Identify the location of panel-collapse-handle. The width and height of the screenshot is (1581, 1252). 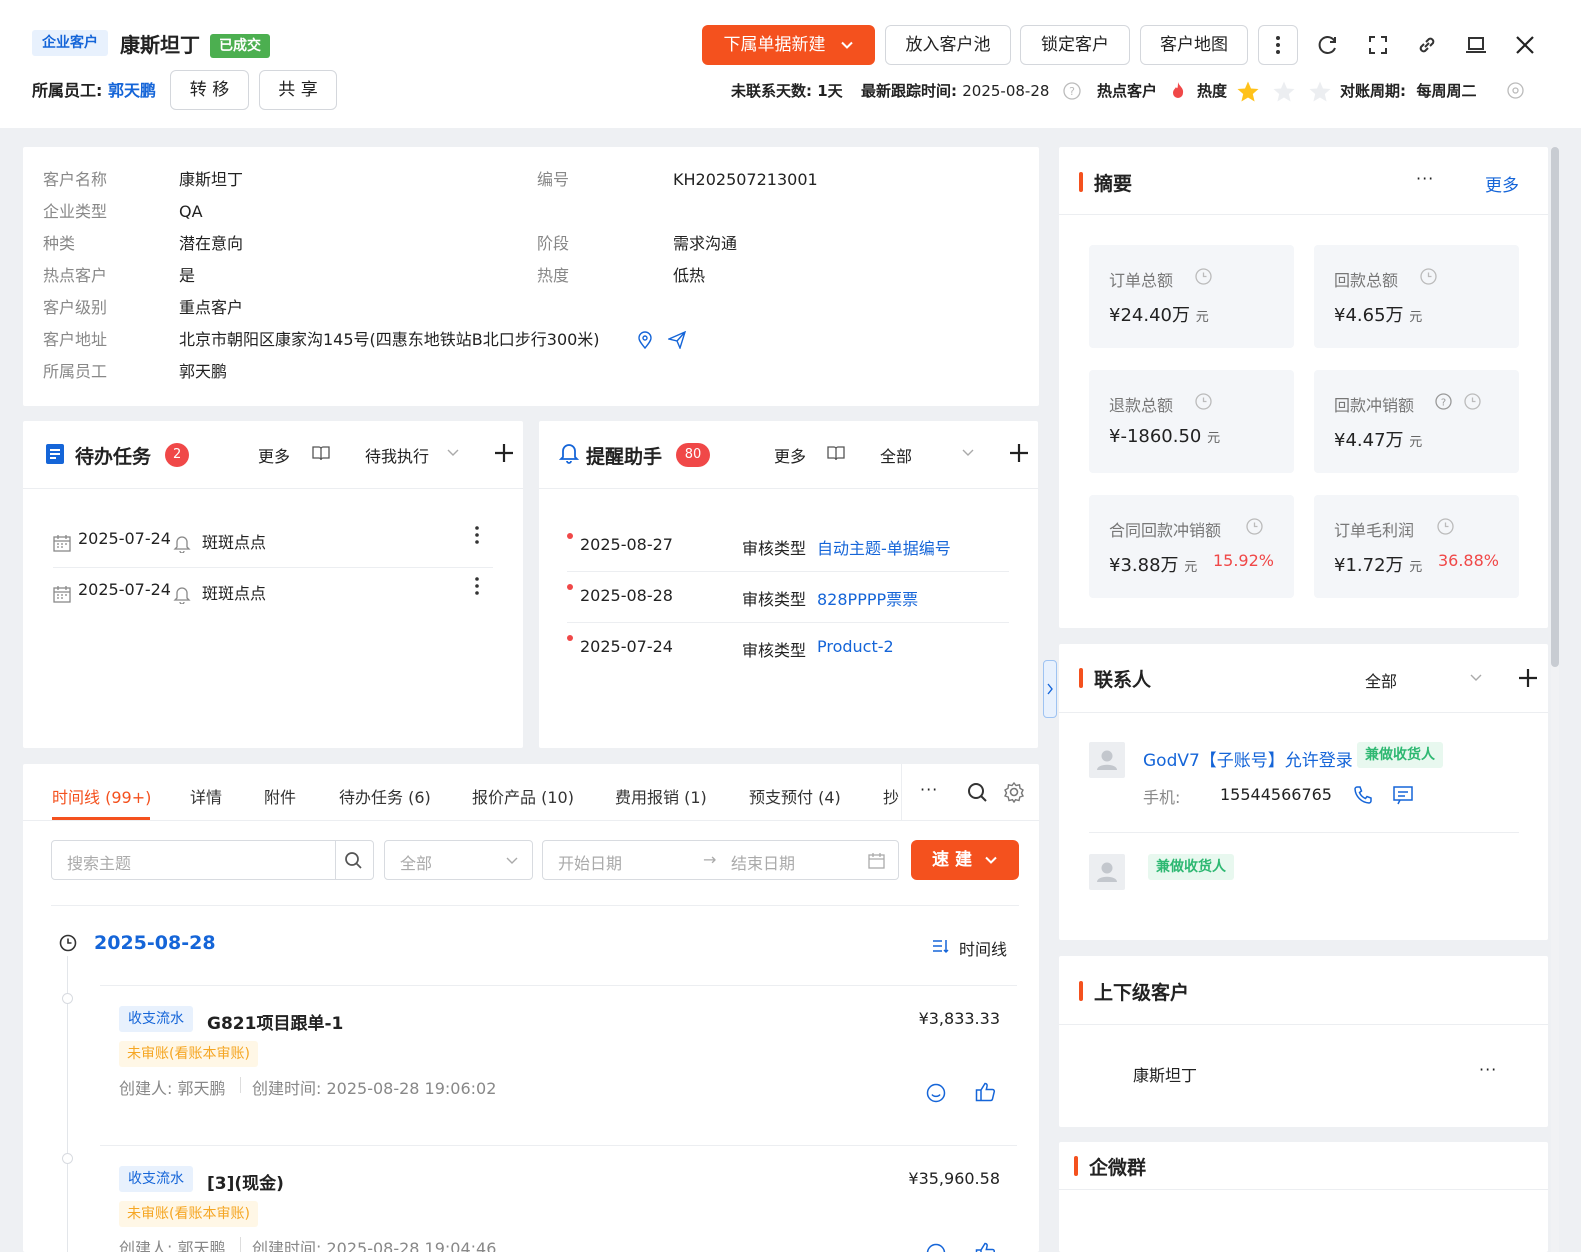
(1050, 689).